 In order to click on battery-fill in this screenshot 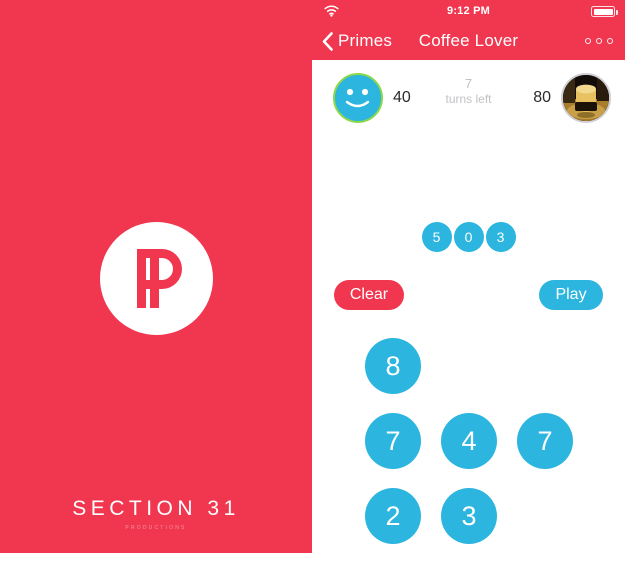, I will do `click(603, 11)`.